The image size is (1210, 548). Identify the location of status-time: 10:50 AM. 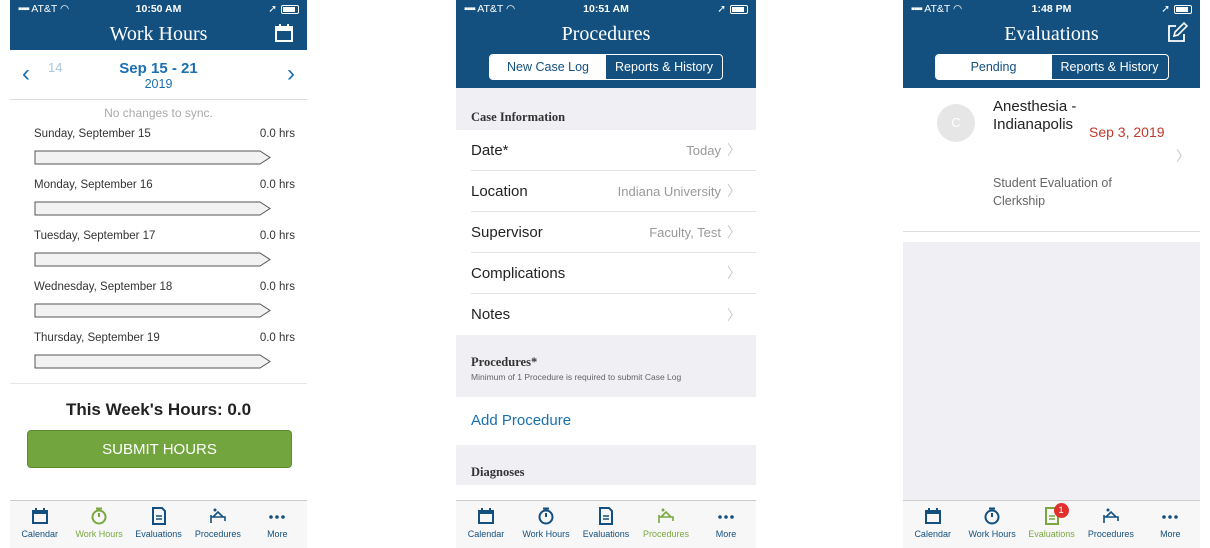
(158, 9).